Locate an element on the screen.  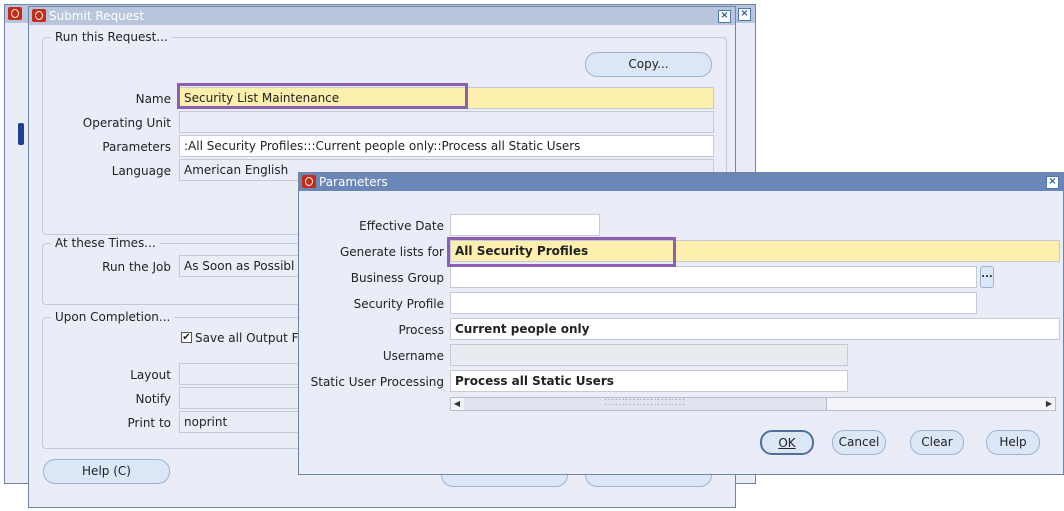
operating-unit-label: Operating Unit is located at coordinates (126, 123).